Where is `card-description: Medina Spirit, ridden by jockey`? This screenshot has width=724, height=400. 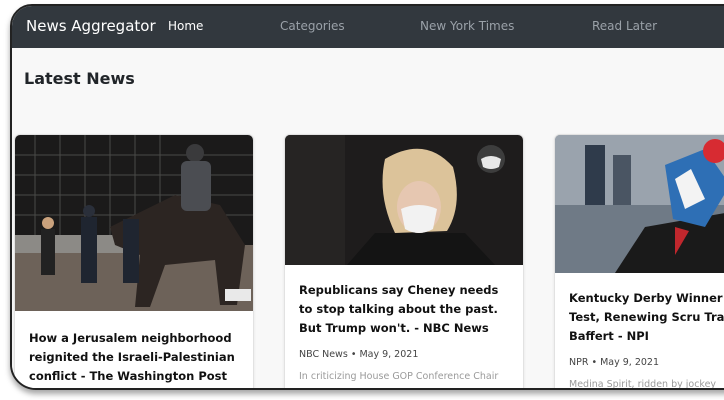 card-description: Medina Spirit, ridden by jockey is located at coordinates (643, 384).